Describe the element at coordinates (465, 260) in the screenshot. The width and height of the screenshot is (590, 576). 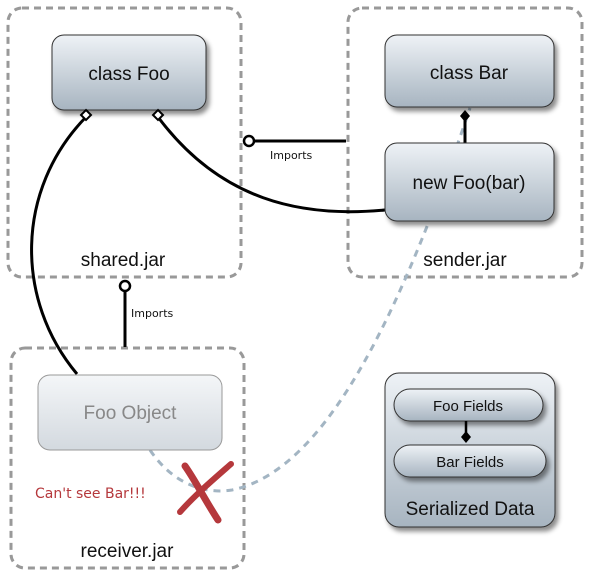
I see `sender-jar-label: sender.jar` at that location.